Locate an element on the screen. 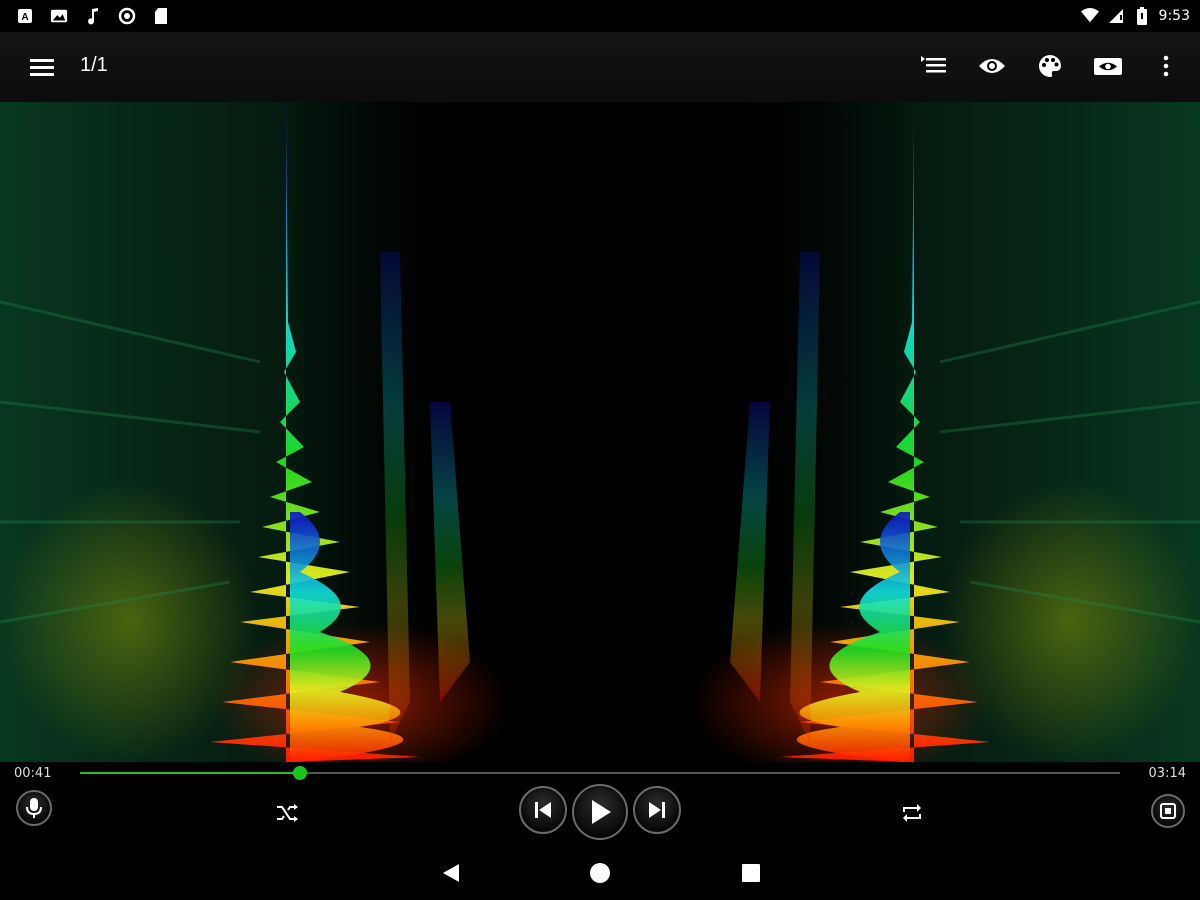  stop-button is located at coordinates (1168, 811).